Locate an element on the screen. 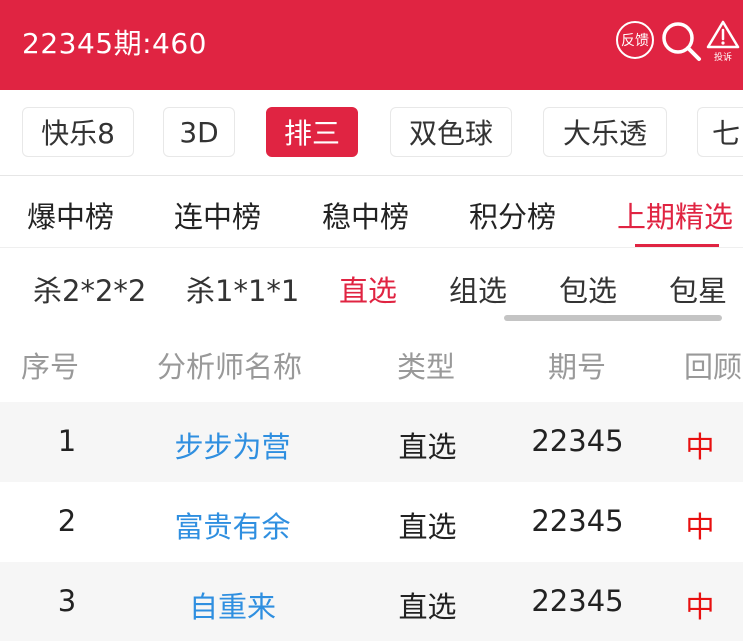 This screenshot has height=641, width=743. search-icon is located at coordinates (681, 41).